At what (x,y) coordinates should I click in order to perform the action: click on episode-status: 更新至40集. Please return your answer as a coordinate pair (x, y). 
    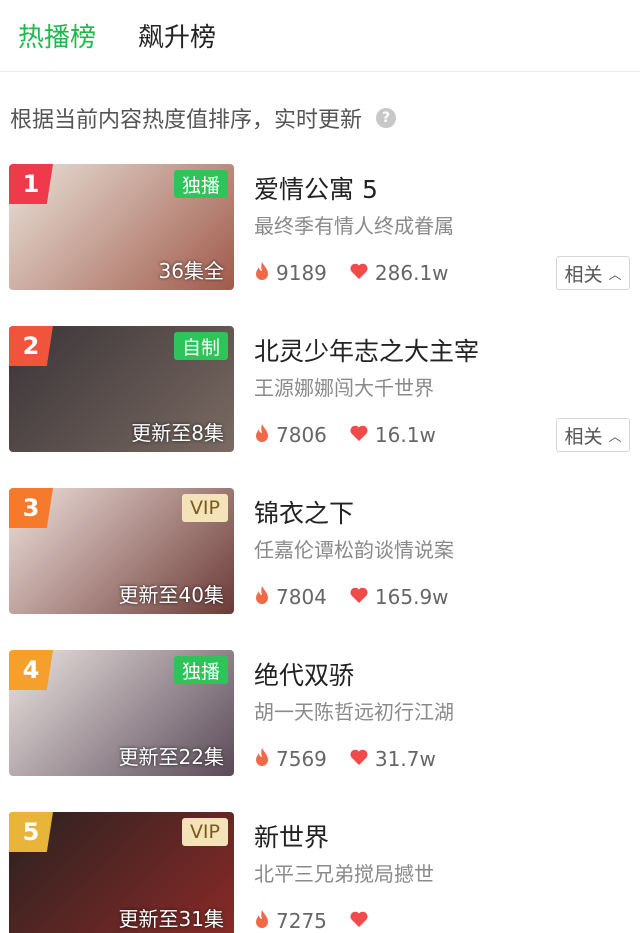
    Looking at the image, I should click on (171, 595).